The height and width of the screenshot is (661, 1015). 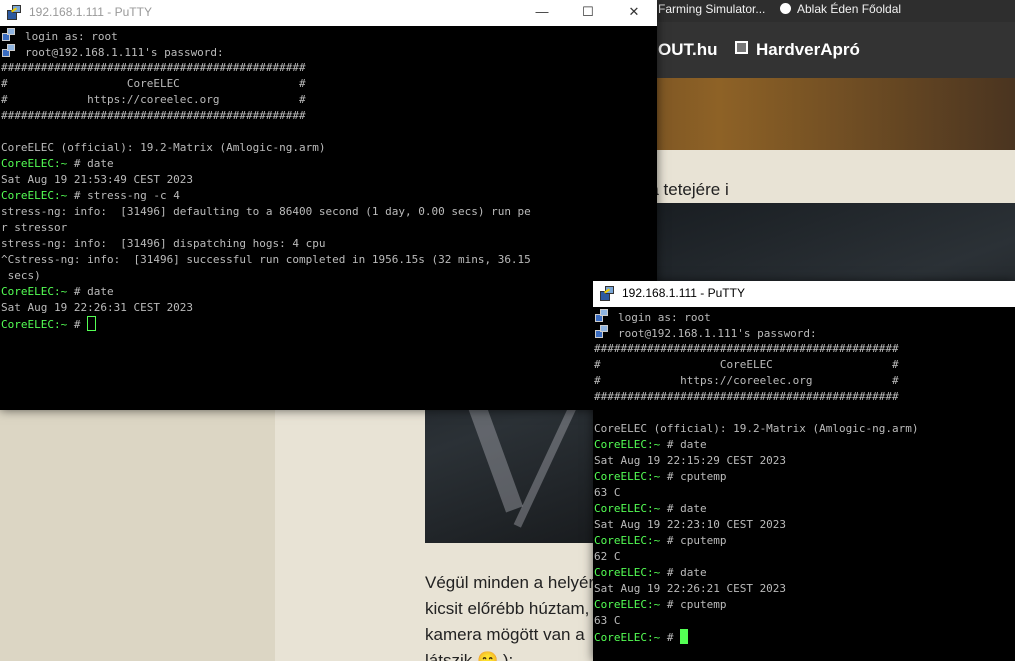 What do you see at coordinates (756, 525) in the screenshot?
I see `terminal-line: Sat Aug 19 22:23:10 CEST 2023` at bounding box center [756, 525].